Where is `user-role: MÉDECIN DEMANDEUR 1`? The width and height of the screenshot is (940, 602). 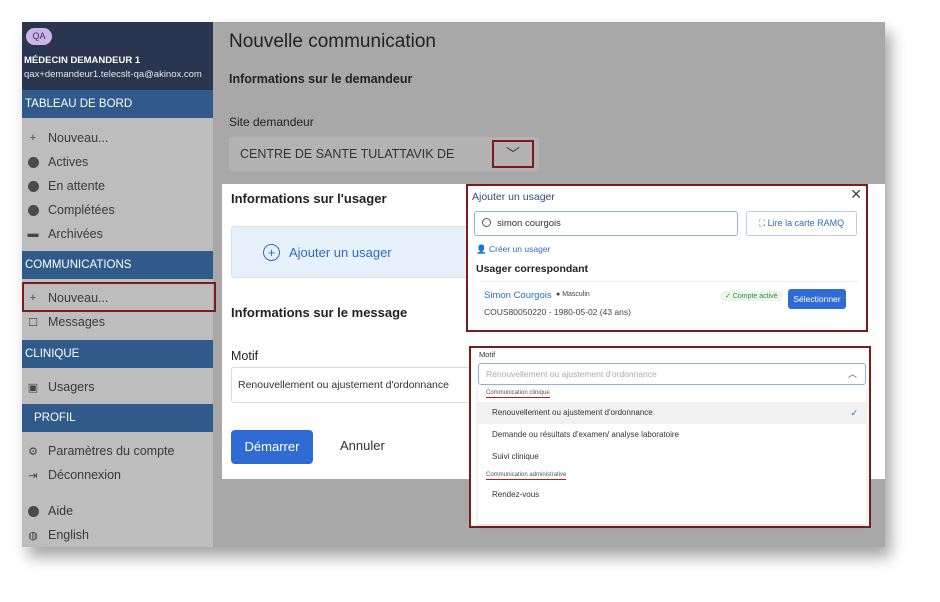
user-role: MÉDECIN DEMANDEUR 1 is located at coordinates (82, 60).